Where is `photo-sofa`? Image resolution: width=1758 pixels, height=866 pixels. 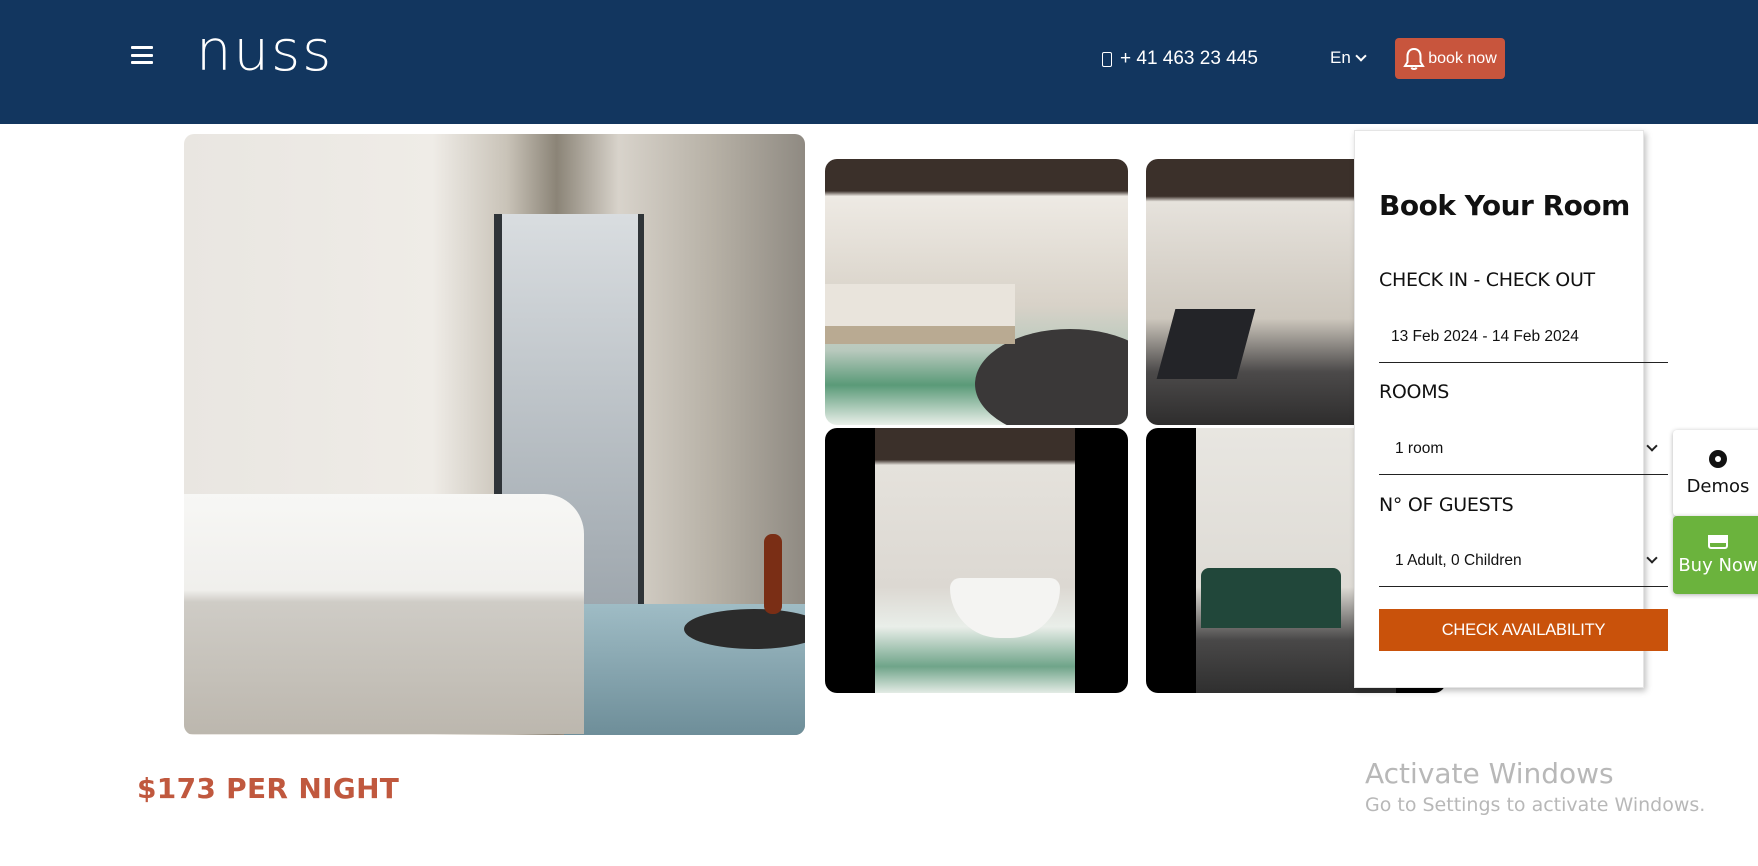
photo-sofa is located at coordinates (1271, 598).